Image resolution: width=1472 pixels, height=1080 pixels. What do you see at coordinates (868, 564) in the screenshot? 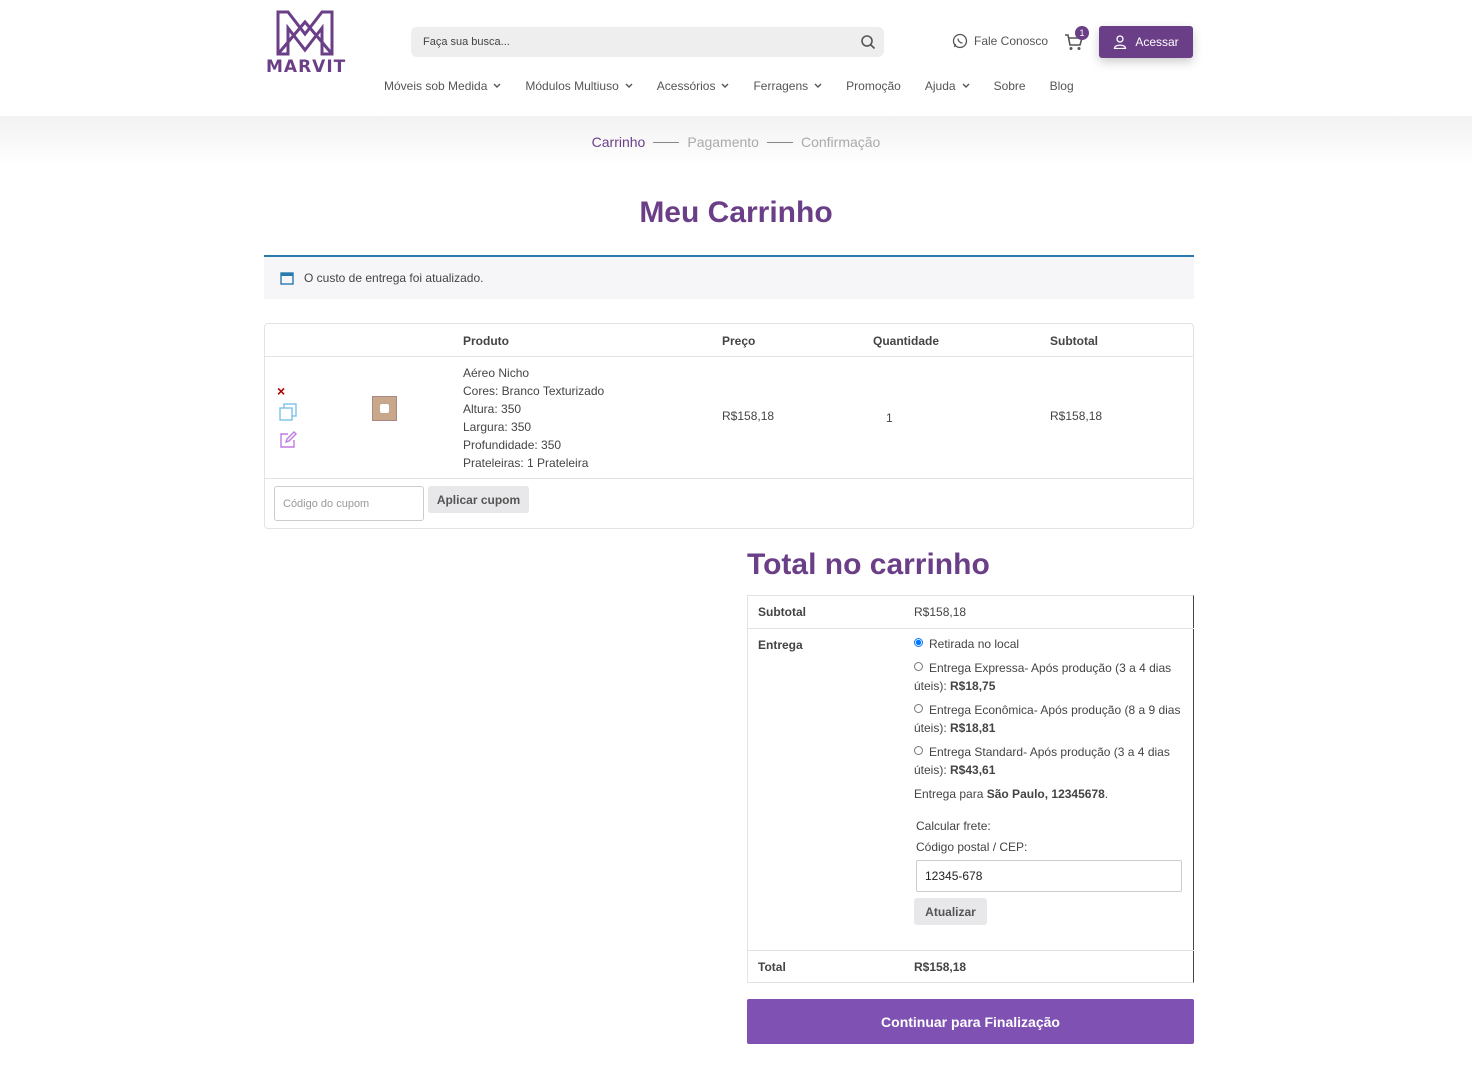
I see `cart-totals-title: Total no carrinho` at bounding box center [868, 564].